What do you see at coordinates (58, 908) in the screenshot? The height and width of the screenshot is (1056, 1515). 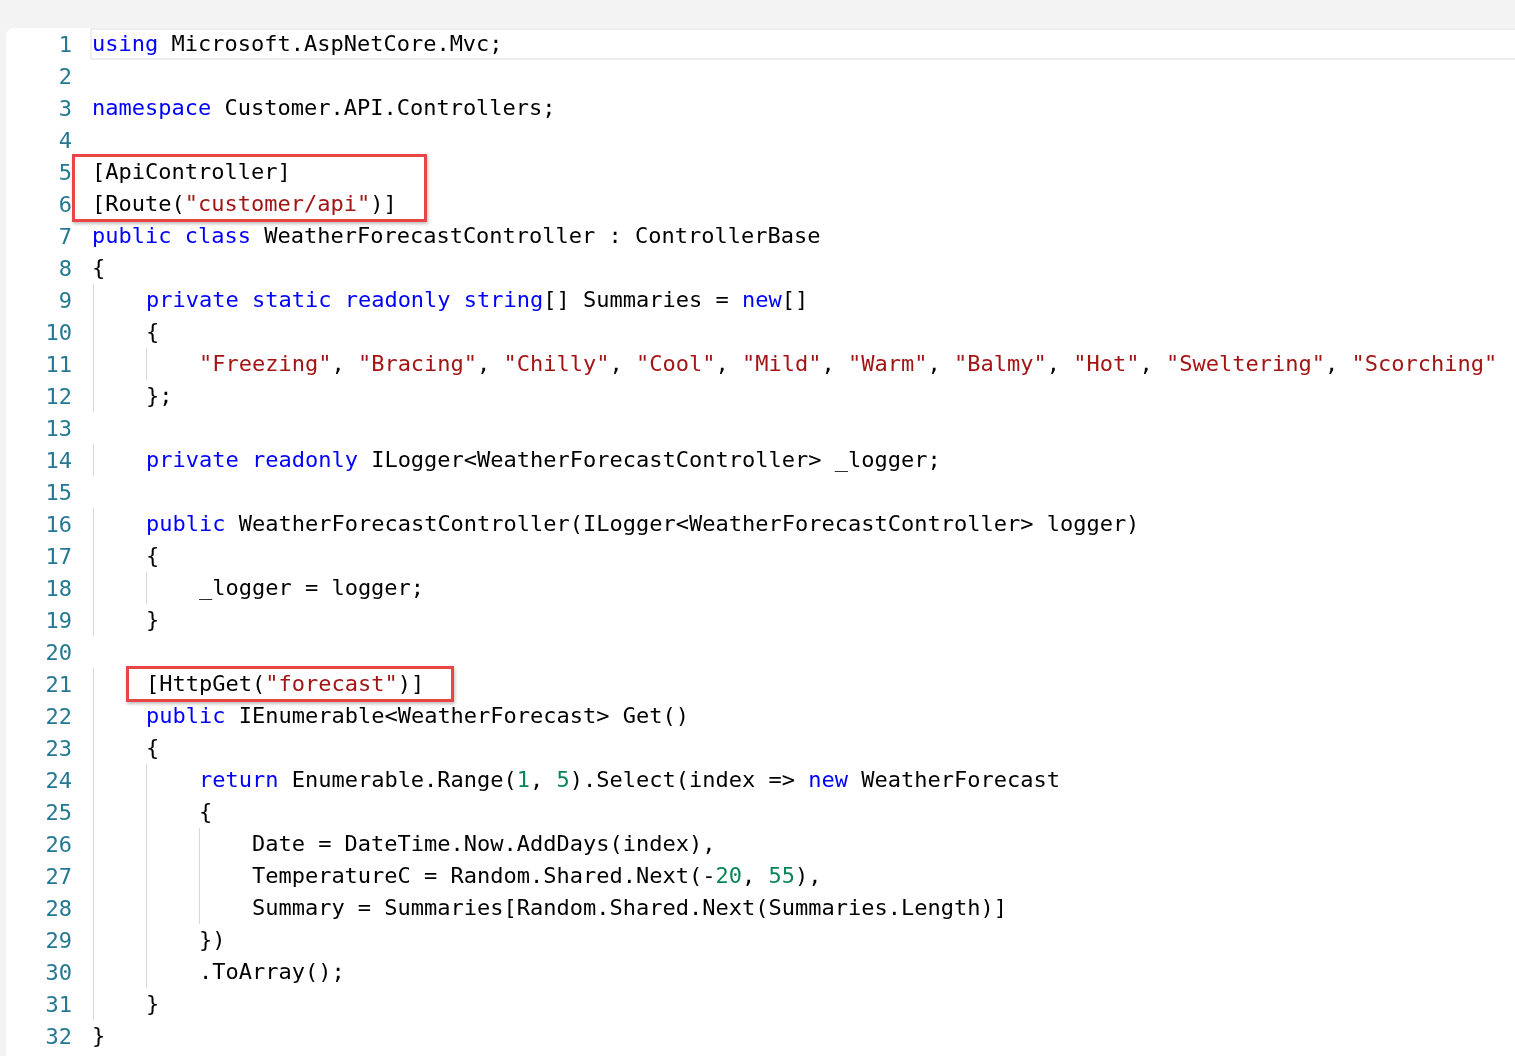 I see `line-number: 28` at bounding box center [58, 908].